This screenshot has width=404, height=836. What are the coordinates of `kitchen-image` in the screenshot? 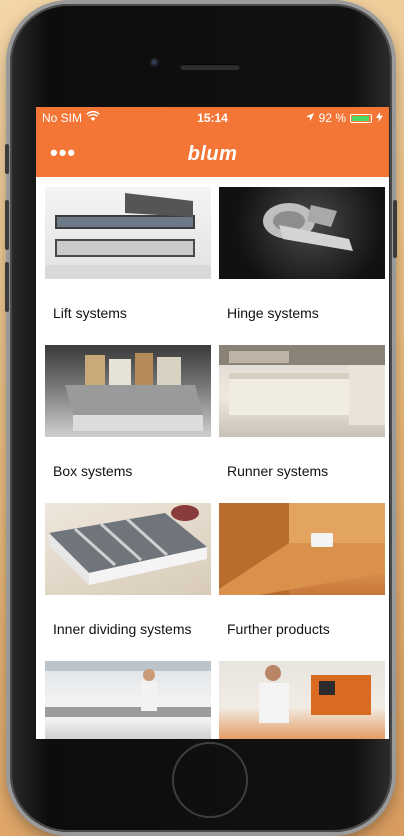 It's located at (128, 700).